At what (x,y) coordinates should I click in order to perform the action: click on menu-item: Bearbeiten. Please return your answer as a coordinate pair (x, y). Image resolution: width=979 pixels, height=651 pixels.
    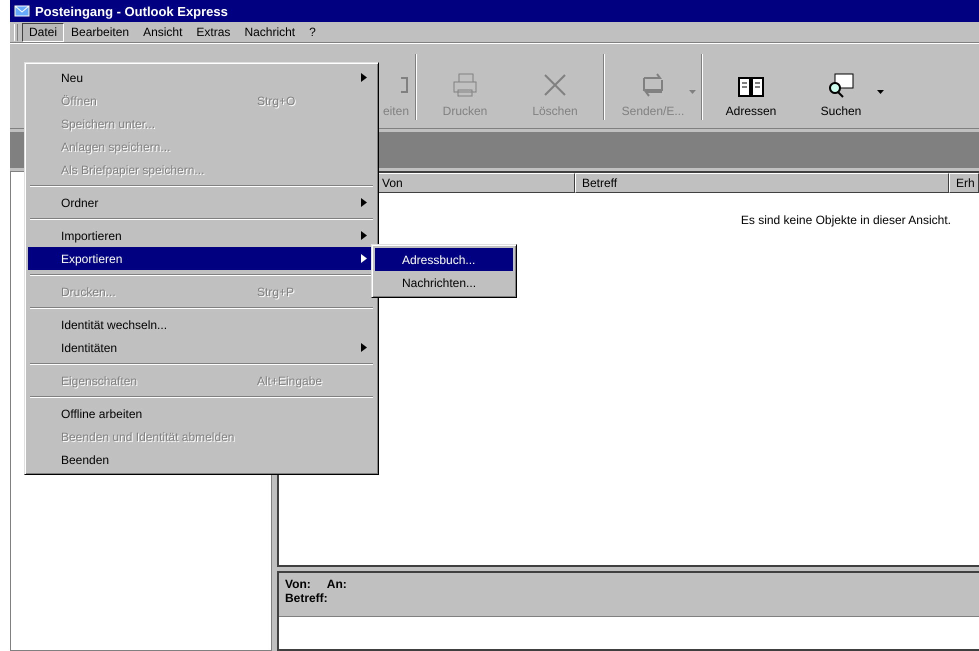
    Looking at the image, I should click on (100, 32).